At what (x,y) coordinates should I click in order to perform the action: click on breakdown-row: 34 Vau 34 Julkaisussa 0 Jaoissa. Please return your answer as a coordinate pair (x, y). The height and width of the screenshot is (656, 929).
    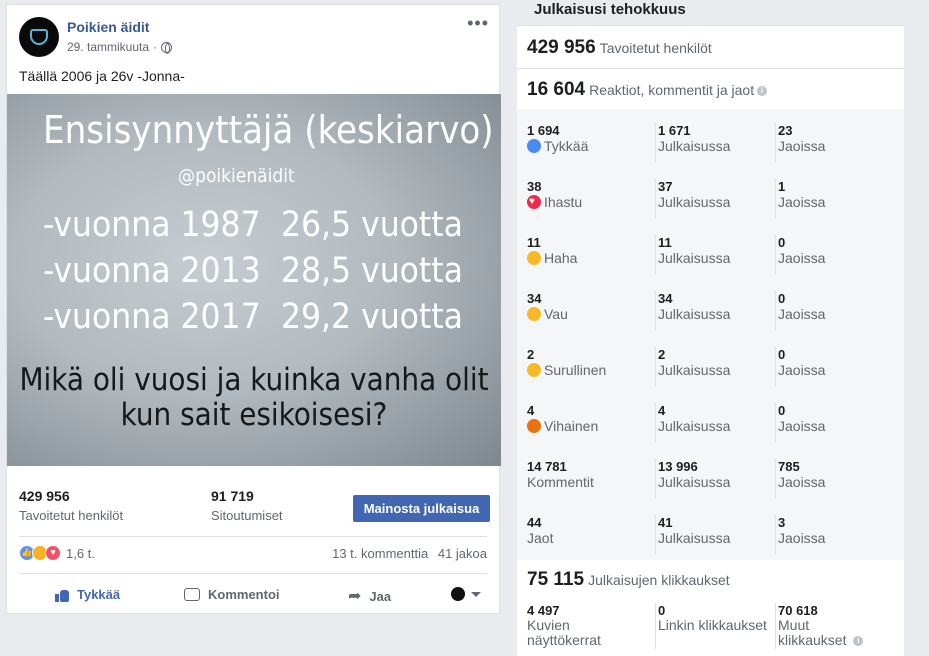
    Looking at the image, I should click on (710, 319).